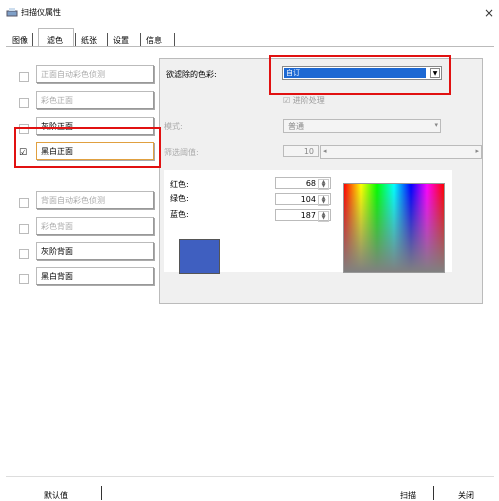 This screenshot has height=501, width=499. Describe the element at coordinates (310, 183) in the screenshot. I see `red-value: 68` at that location.